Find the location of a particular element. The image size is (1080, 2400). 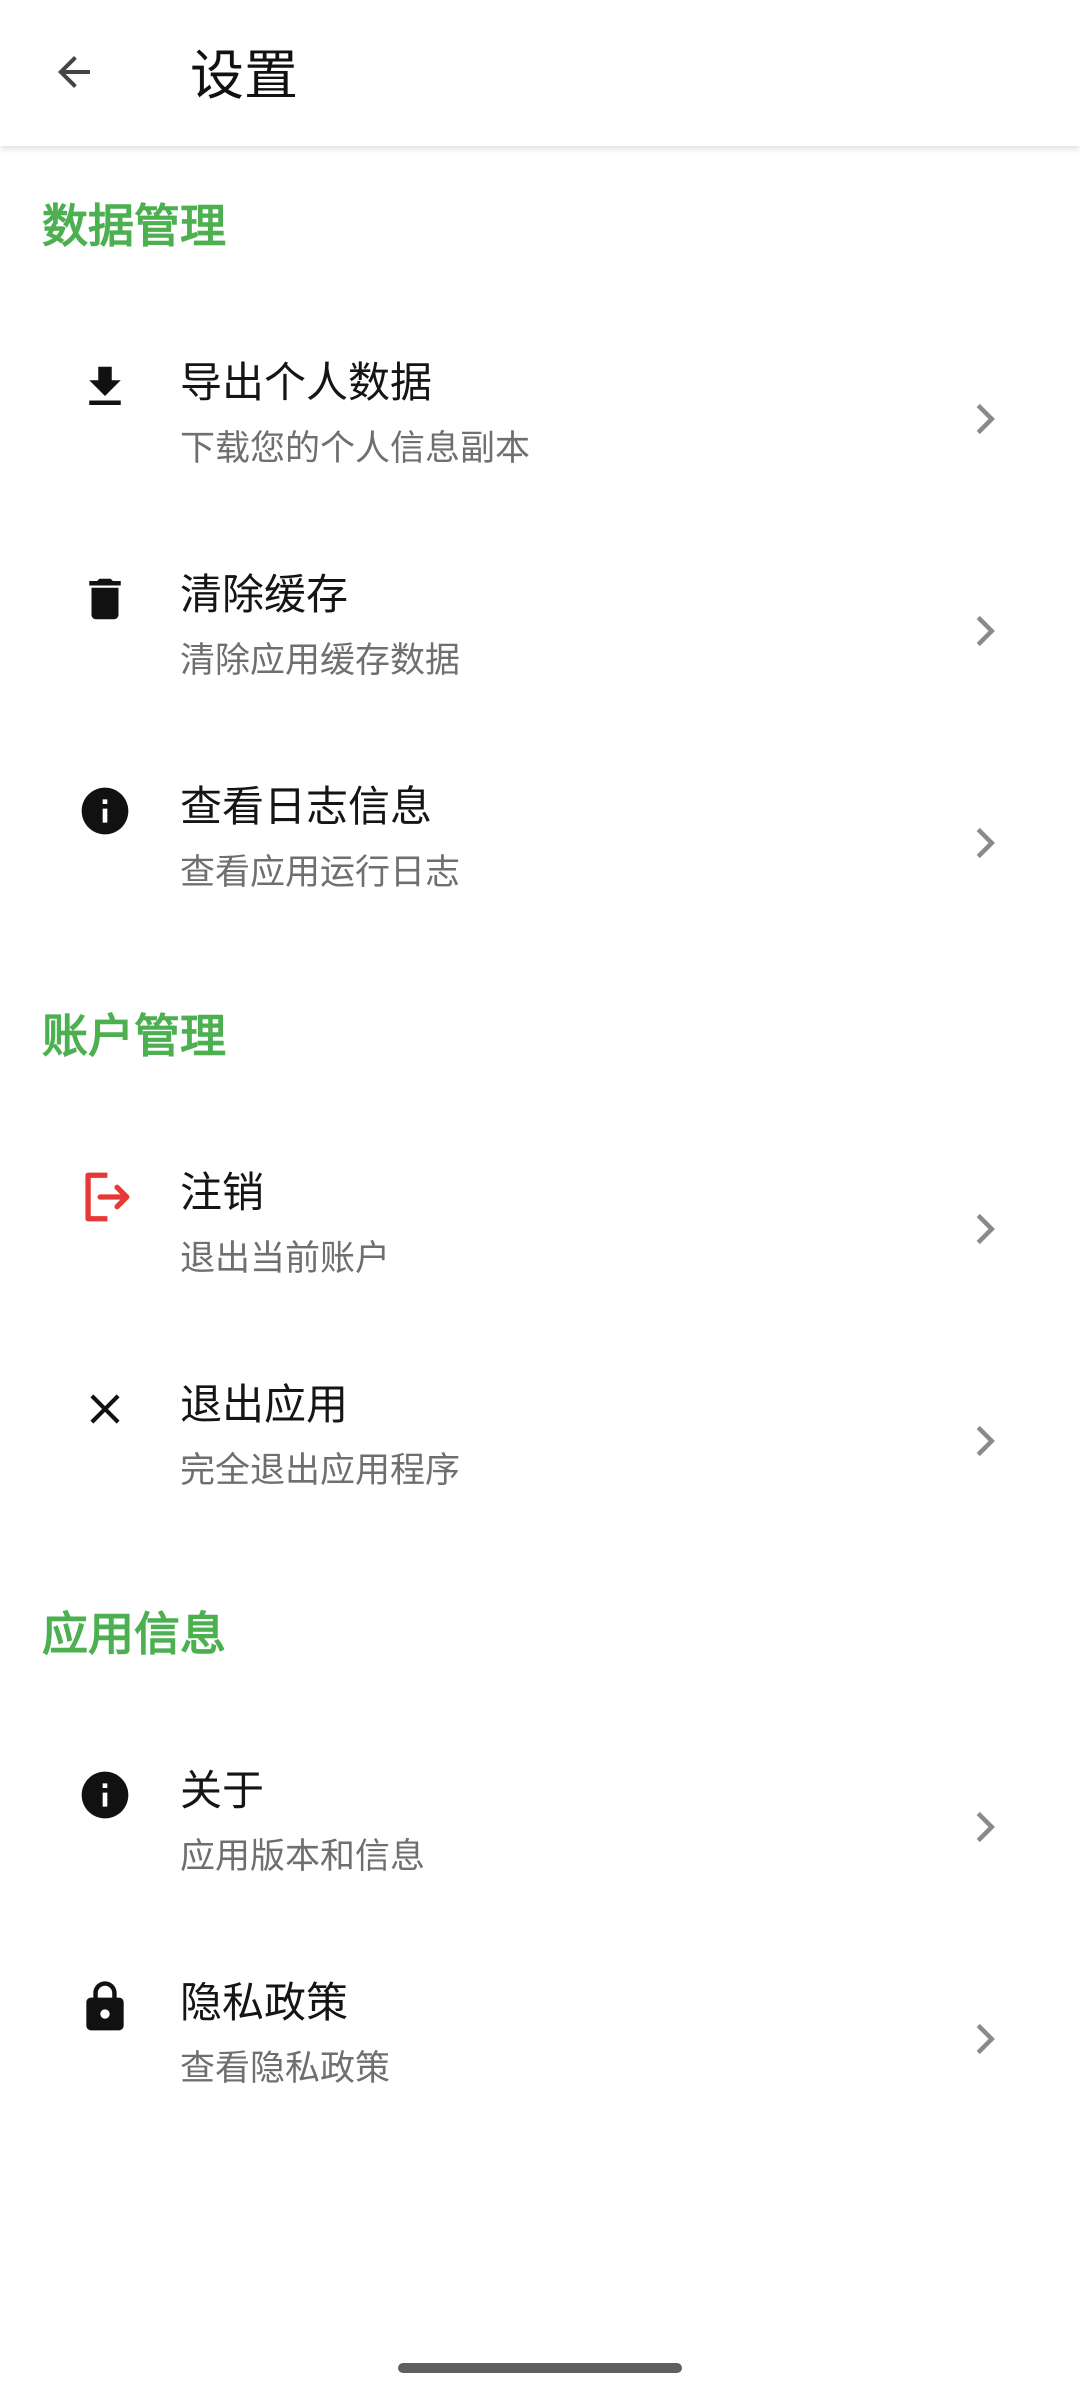

back-button is located at coordinates (74, 74).